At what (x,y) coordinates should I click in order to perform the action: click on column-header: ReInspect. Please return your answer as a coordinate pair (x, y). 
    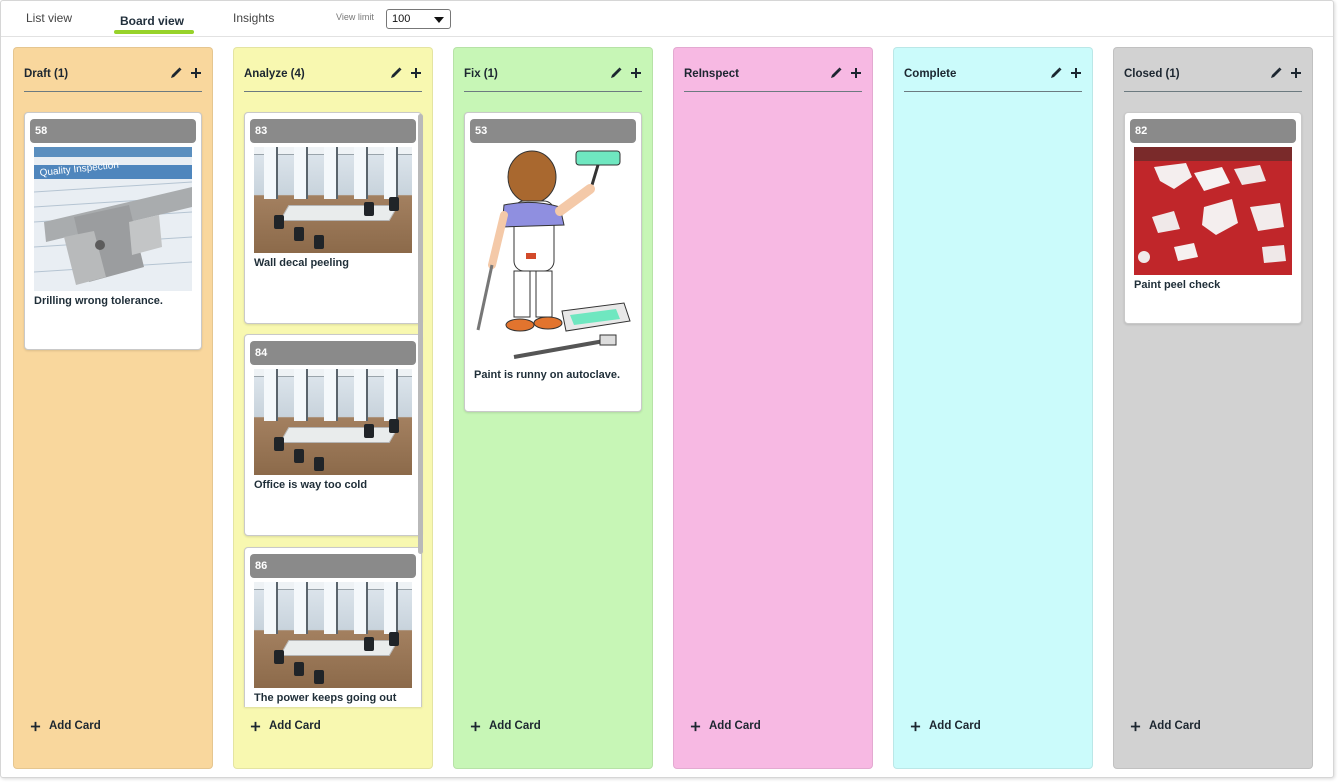
    Looking at the image, I should click on (773, 77).